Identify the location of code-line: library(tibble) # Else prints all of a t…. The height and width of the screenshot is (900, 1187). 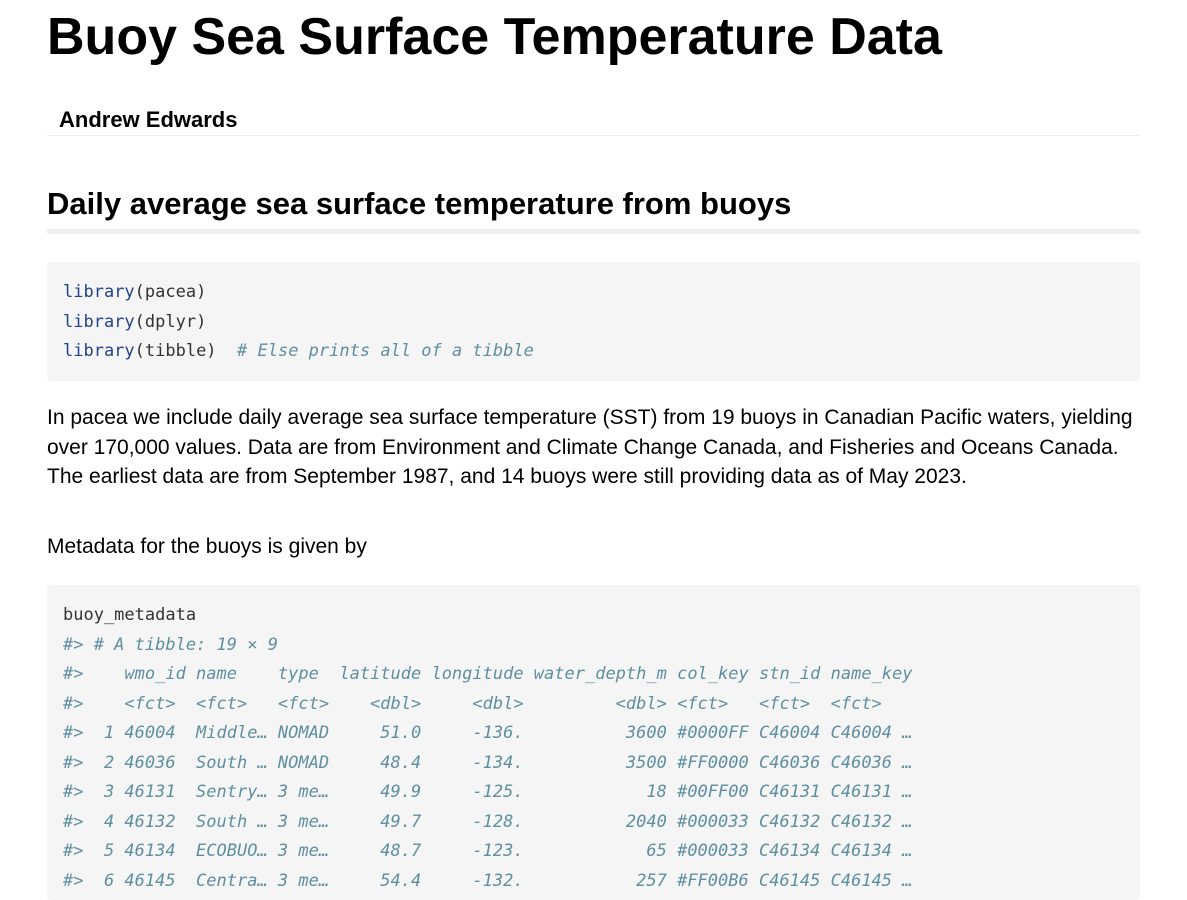
(593, 351).